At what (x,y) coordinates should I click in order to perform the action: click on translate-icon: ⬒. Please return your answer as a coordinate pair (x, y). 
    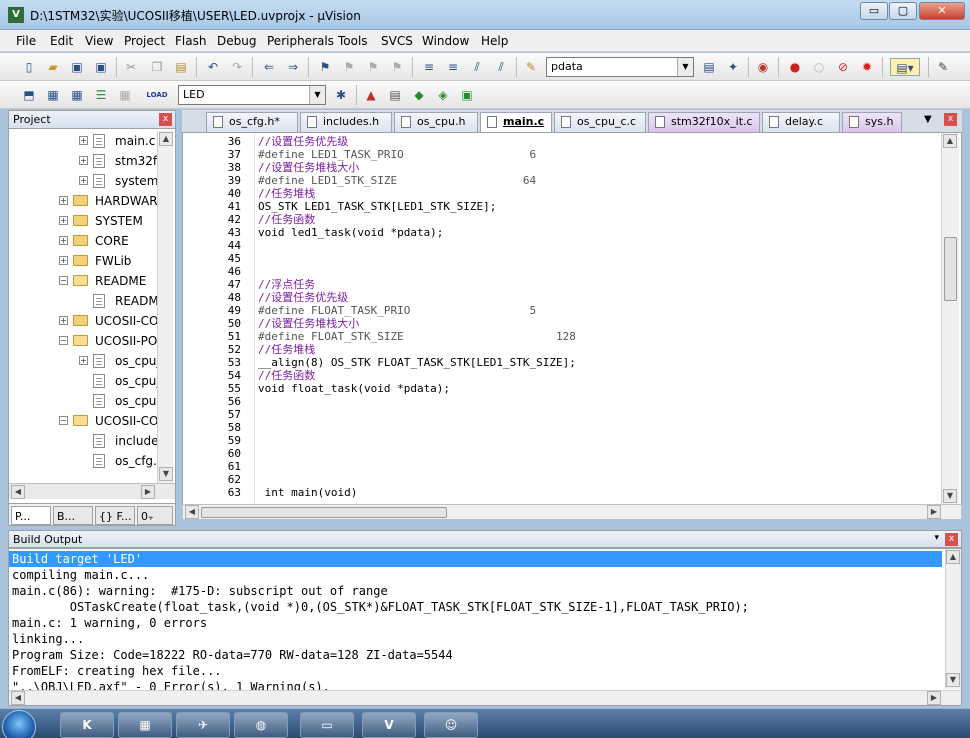
    Looking at the image, I should click on (29, 95).